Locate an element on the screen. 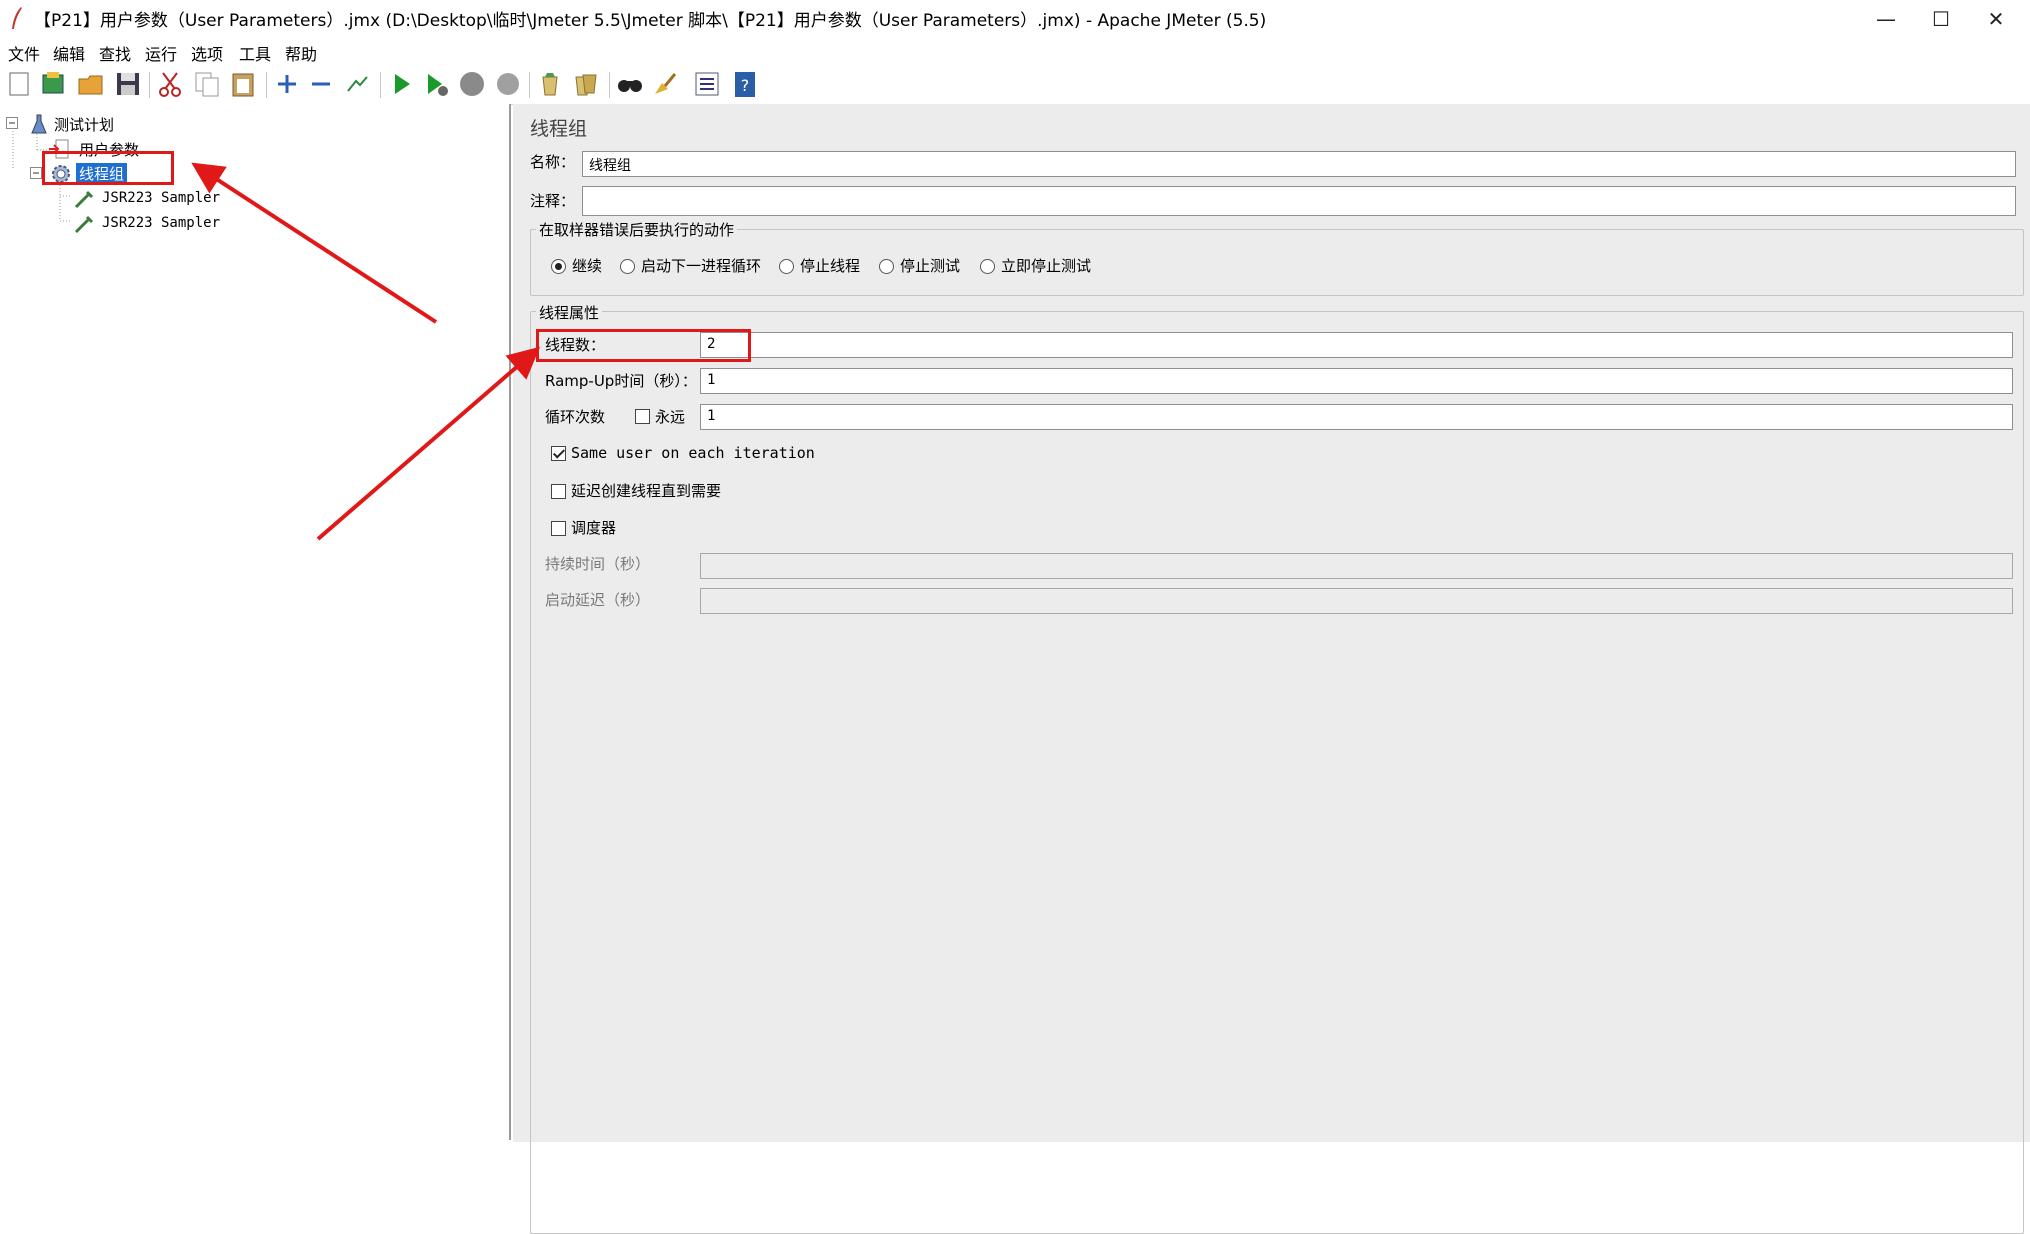 Image resolution: width=2030 pixels, height=1234 pixels. annotation-box-thread-count is located at coordinates (643, 345).